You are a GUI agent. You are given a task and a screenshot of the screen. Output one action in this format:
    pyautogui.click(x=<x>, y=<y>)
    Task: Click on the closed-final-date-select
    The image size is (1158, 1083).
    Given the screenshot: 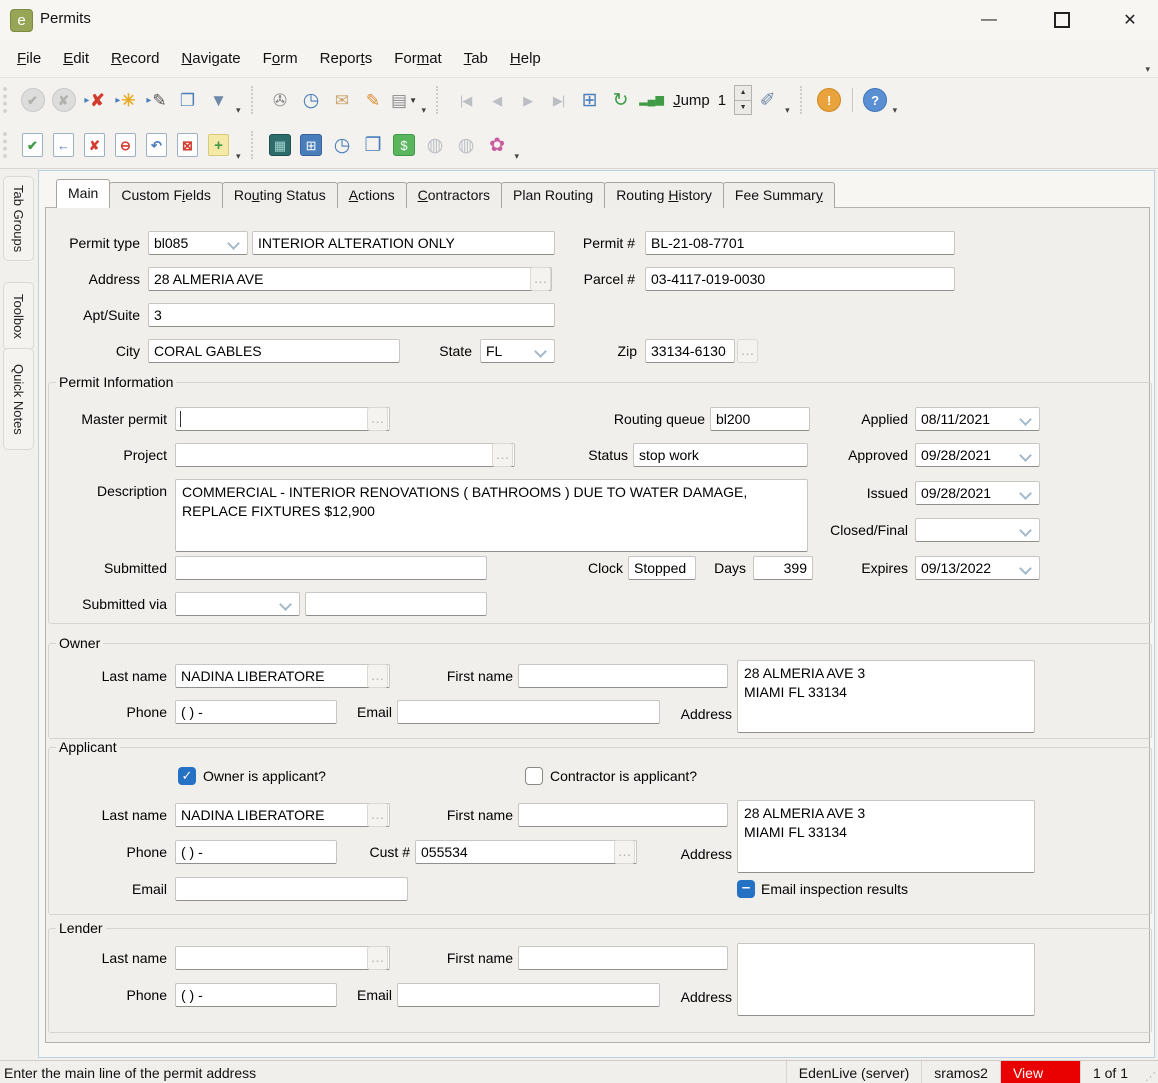 What is the action you would take?
    pyautogui.click(x=977, y=530)
    